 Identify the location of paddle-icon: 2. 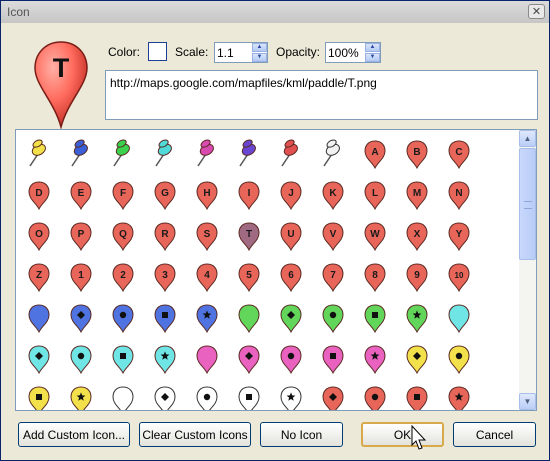
(123, 278).